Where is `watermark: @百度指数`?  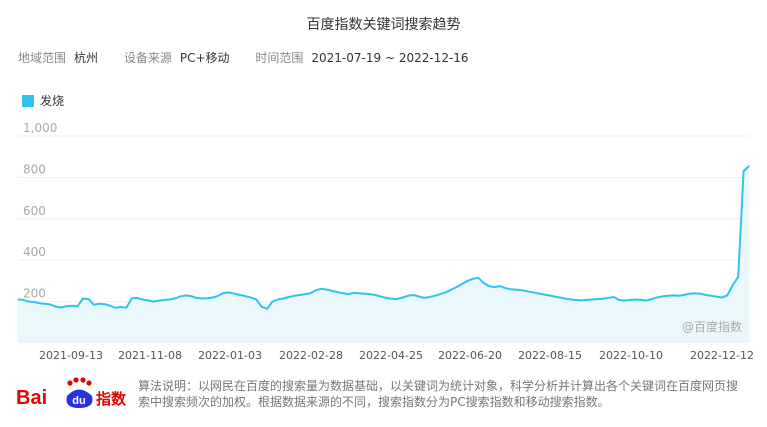
watermark: @百度指数 is located at coordinates (712, 326).